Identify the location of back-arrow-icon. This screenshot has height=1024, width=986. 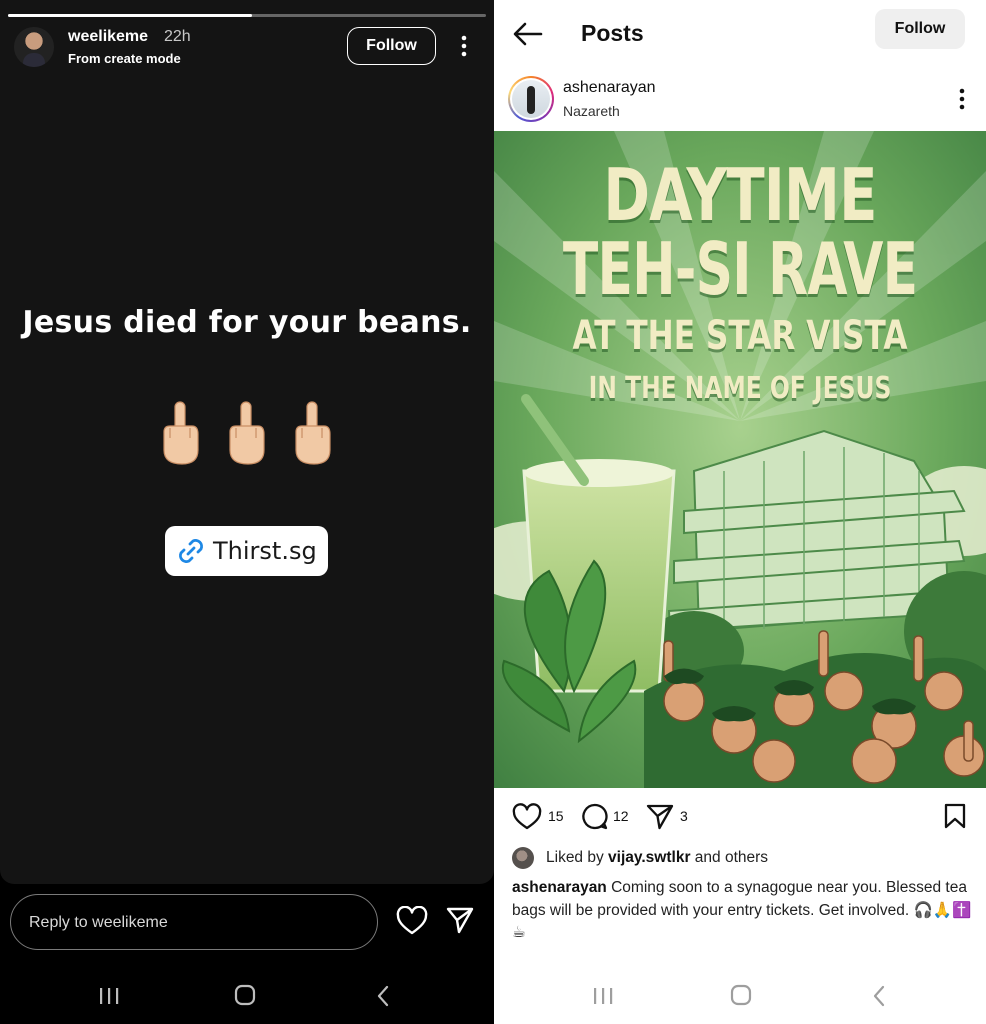
(528, 34).